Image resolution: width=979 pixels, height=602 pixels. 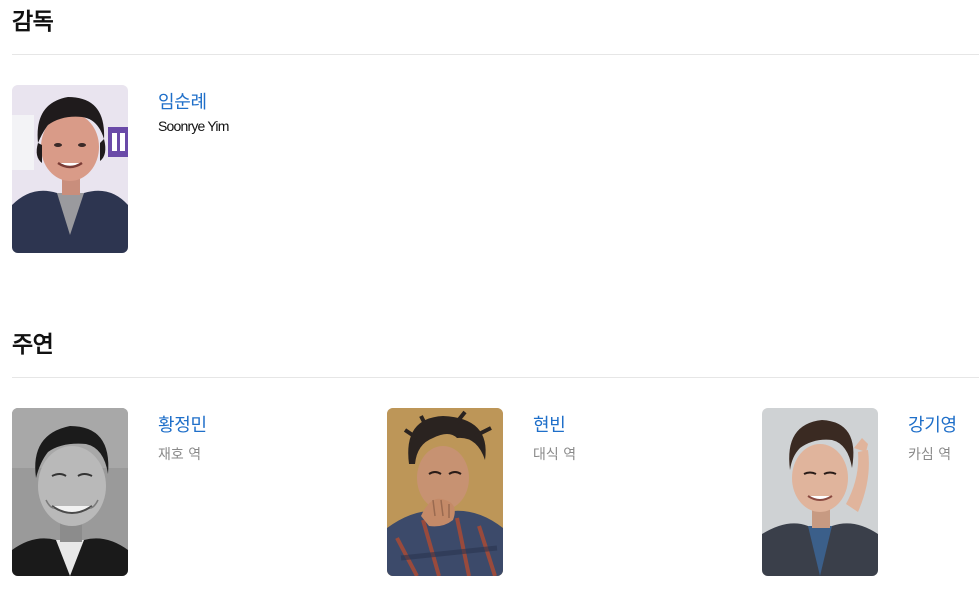 I want to click on cast-role: 재호 역, so click(x=180, y=455).